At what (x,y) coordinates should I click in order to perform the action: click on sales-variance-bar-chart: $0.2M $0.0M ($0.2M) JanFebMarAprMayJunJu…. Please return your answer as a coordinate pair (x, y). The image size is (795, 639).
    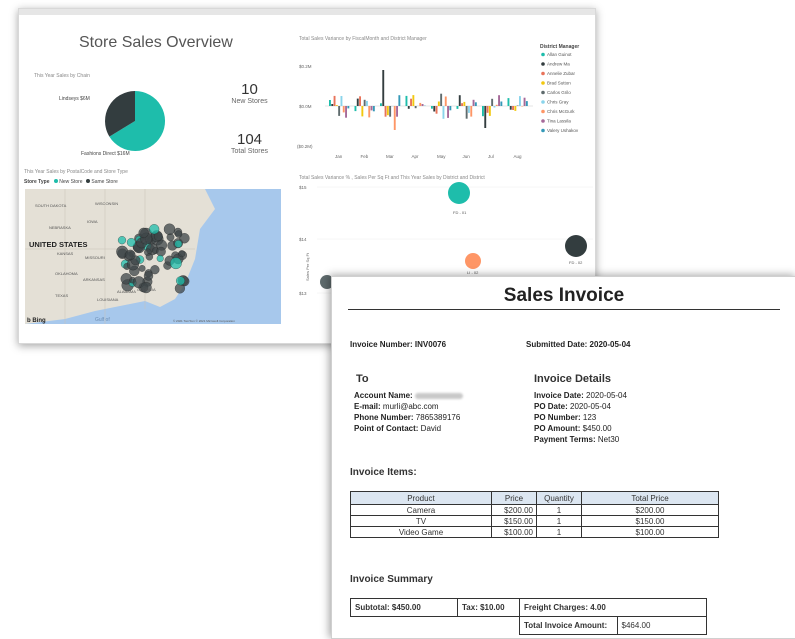
    Looking at the image, I should click on (445, 103).